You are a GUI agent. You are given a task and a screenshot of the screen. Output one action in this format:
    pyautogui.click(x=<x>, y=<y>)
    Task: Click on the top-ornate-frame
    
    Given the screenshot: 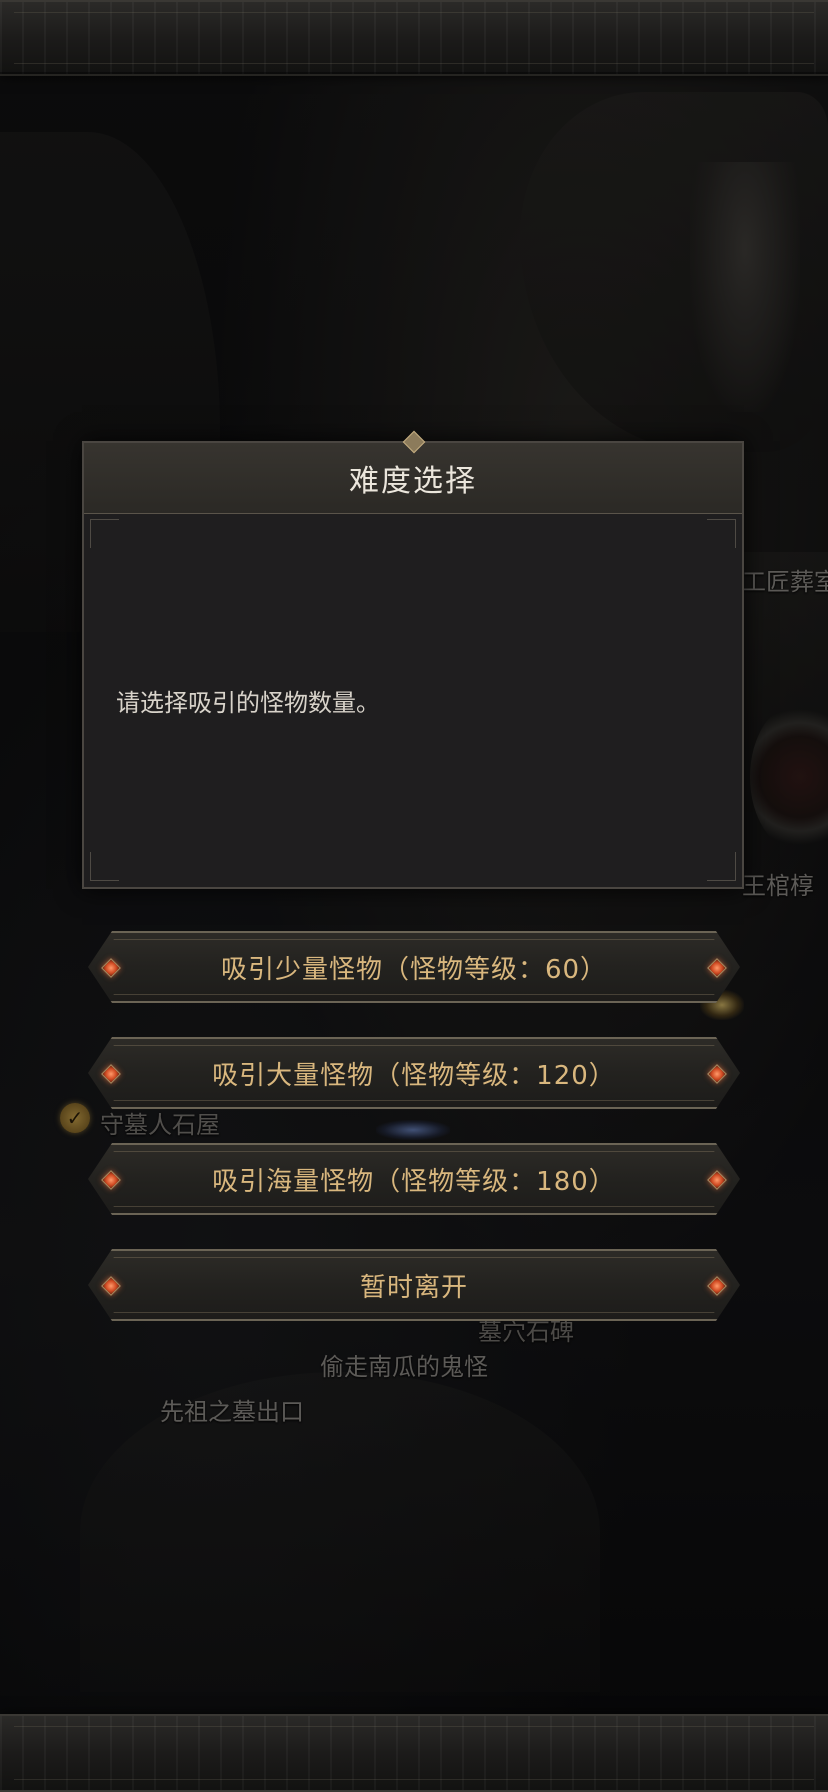 What is the action you would take?
    pyautogui.click(x=414, y=38)
    